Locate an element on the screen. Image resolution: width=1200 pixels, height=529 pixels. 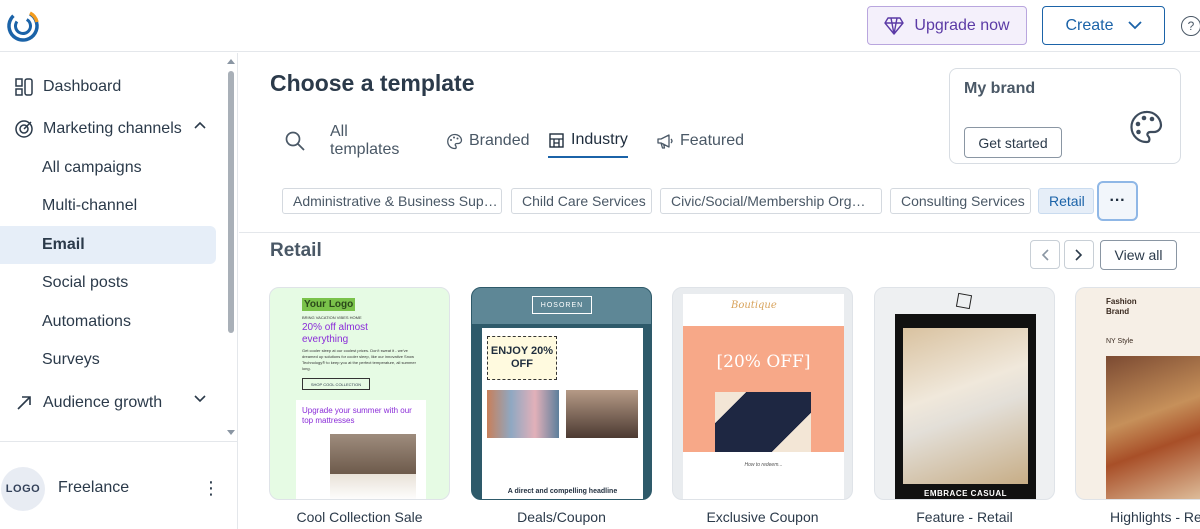
chevron-right-icon is located at coordinates (1079, 254).